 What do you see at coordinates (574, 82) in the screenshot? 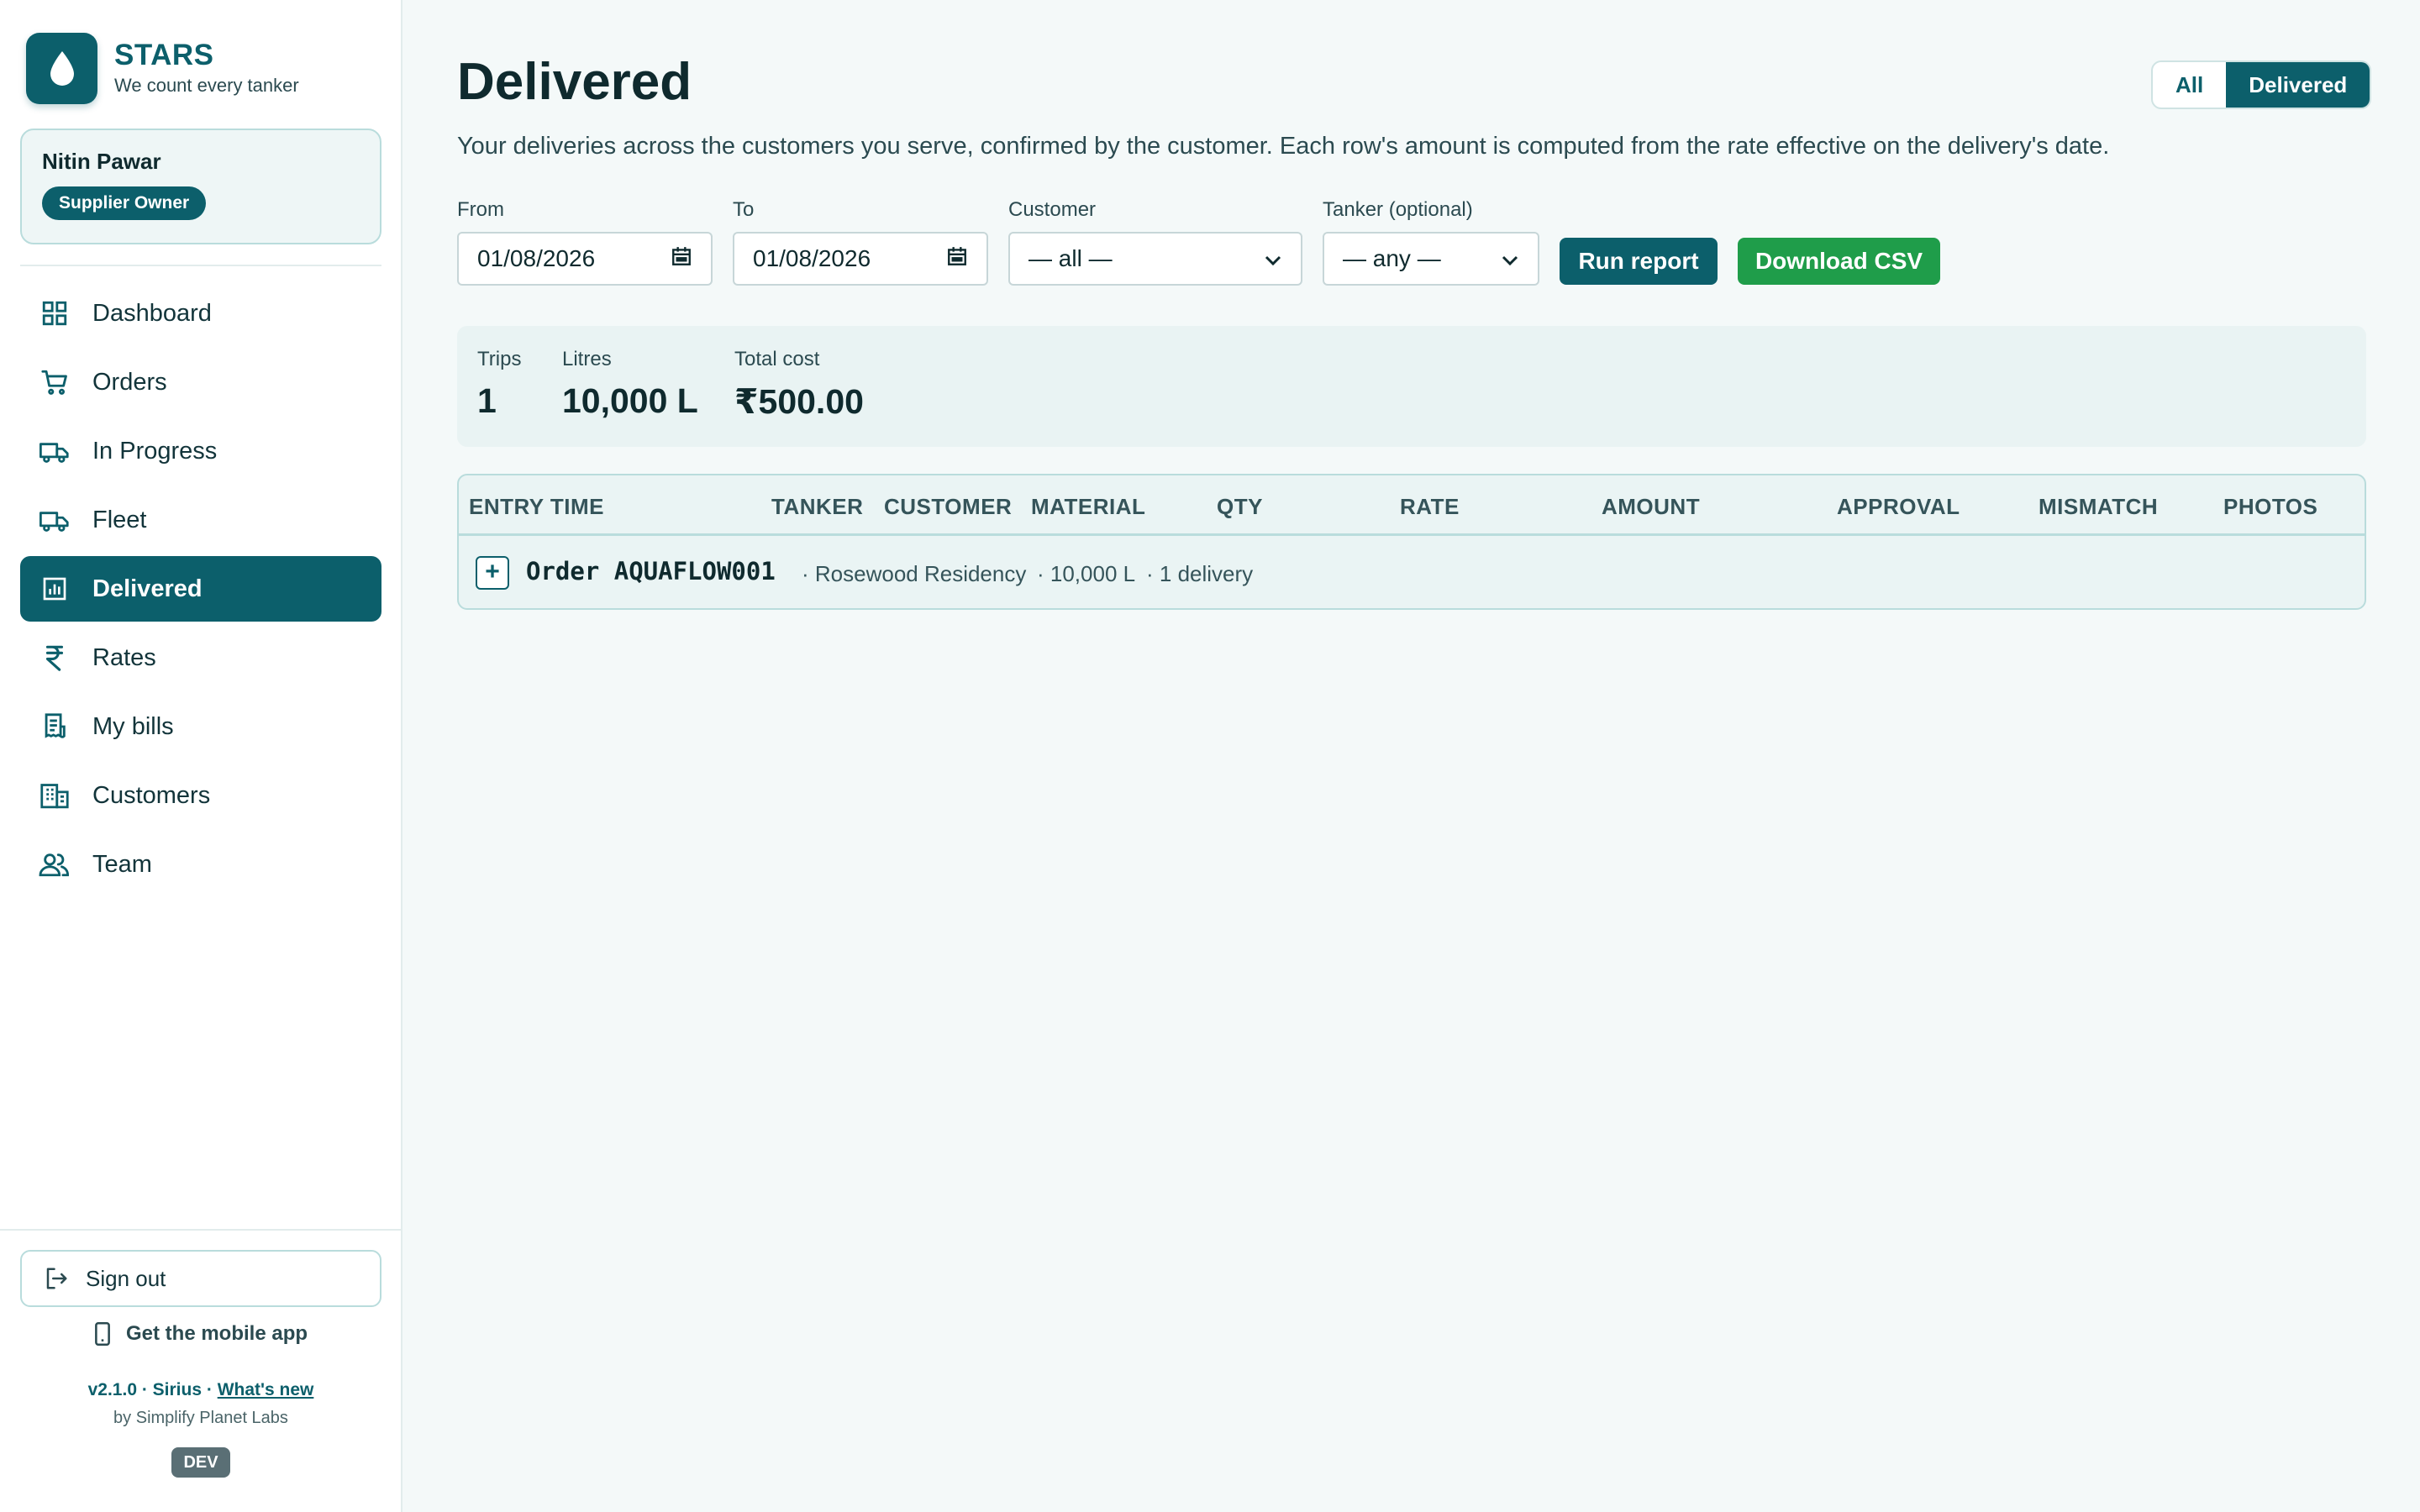
I see `page-title: Delivered` at bounding box center [574, 82].